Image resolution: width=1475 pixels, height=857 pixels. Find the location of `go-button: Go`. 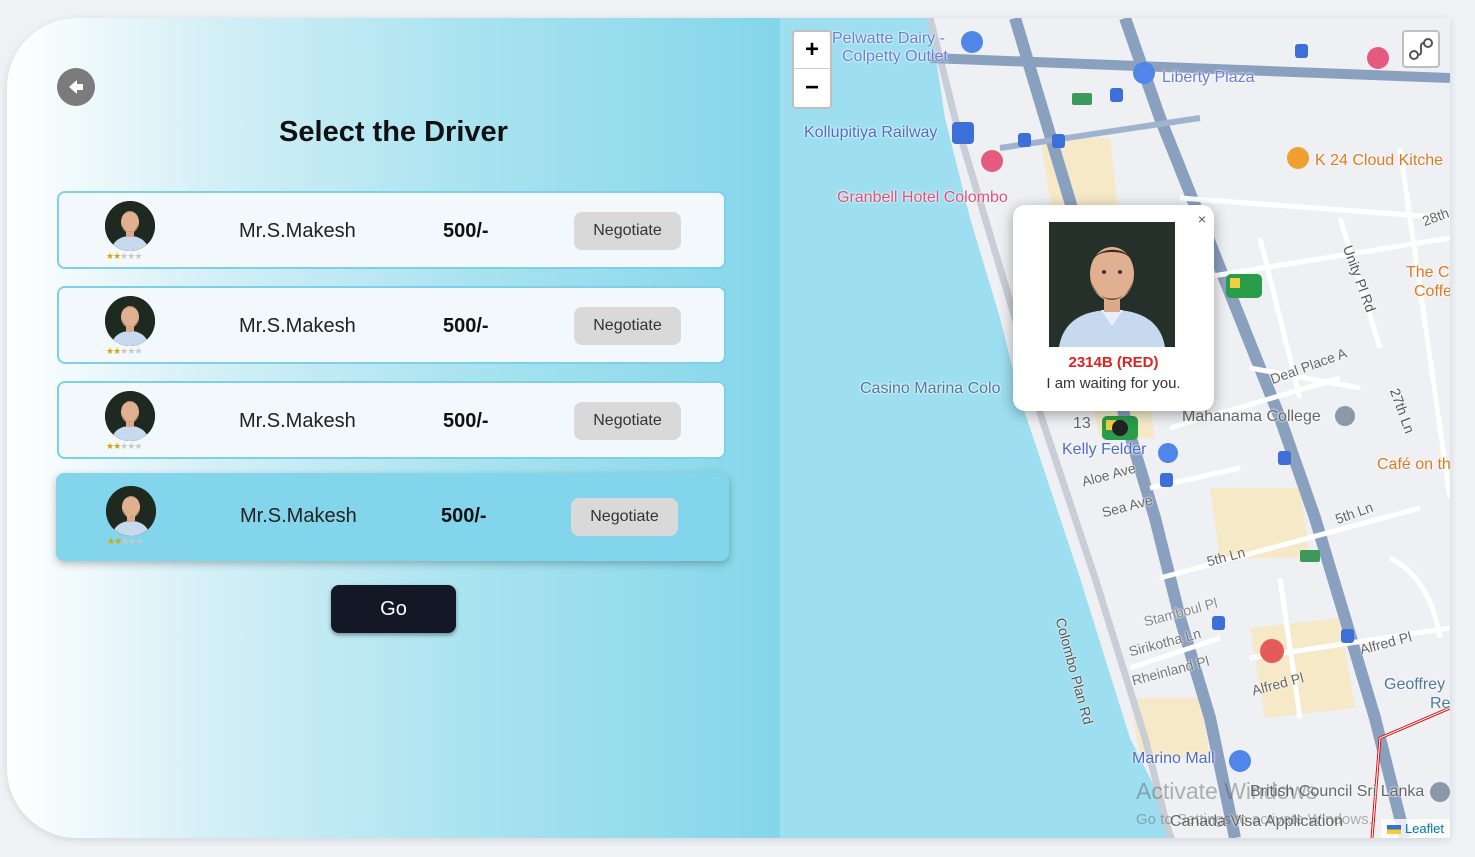

go-button: Go is located at coordinates (393, 609).